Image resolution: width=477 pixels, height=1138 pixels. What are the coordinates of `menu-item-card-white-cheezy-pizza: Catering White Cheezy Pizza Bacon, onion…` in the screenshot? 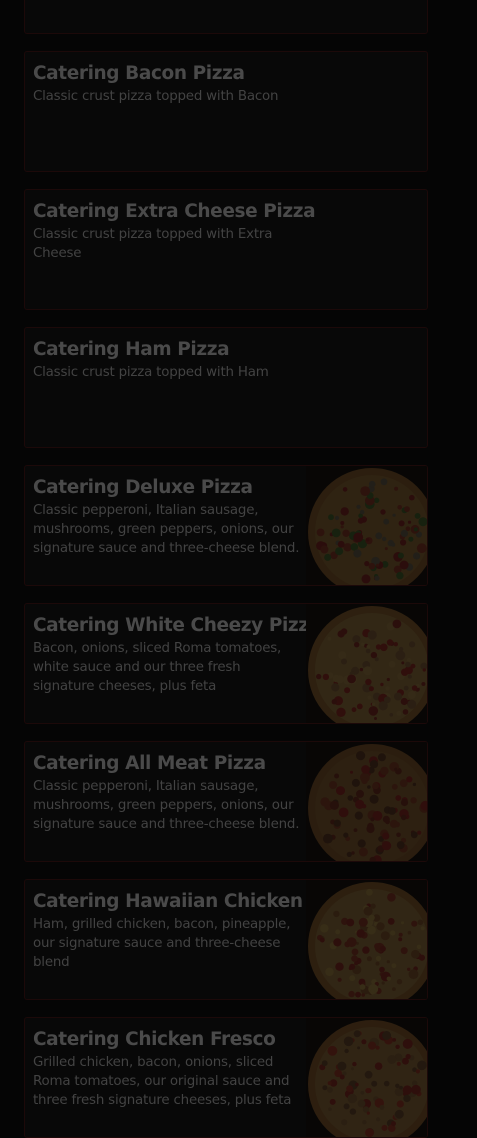 It's located at (226, 663).